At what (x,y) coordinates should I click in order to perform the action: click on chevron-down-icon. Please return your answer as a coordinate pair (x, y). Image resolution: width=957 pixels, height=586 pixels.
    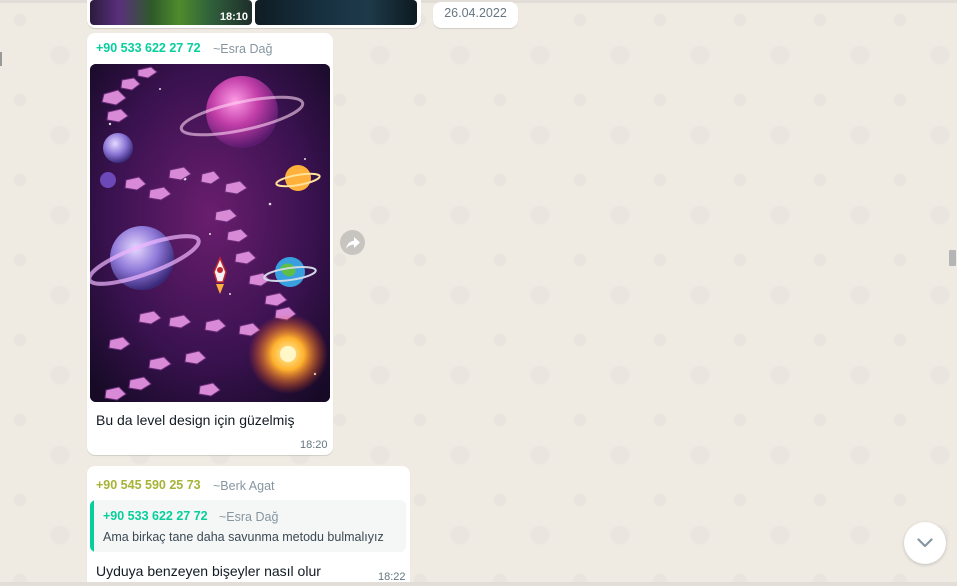
    Looking at the image, I should click on (925, 543).